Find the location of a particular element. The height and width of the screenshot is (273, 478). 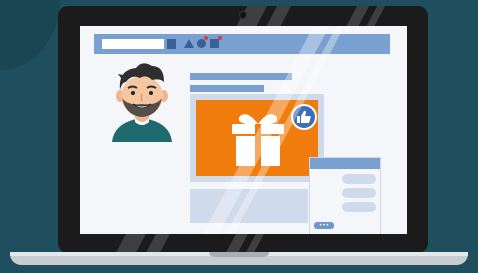

laptop-opening-notch is located at coordinates (239, 254).